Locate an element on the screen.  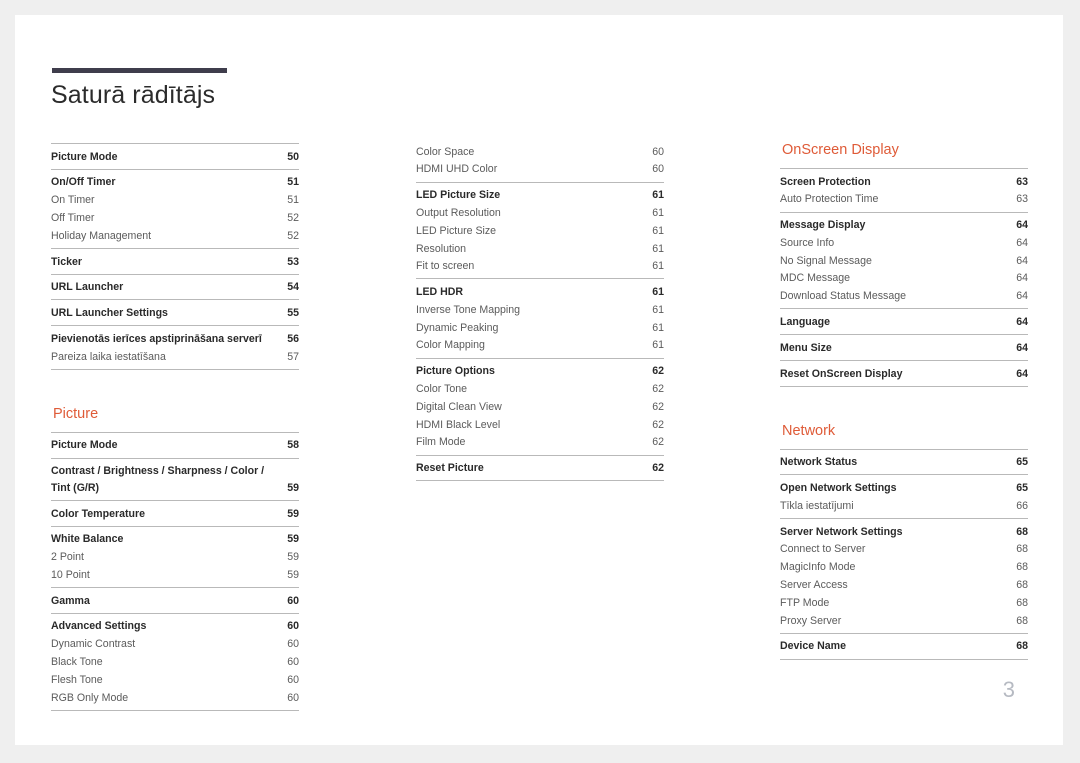
toc-entry-page: 50 is located at coordinates (293, 156).